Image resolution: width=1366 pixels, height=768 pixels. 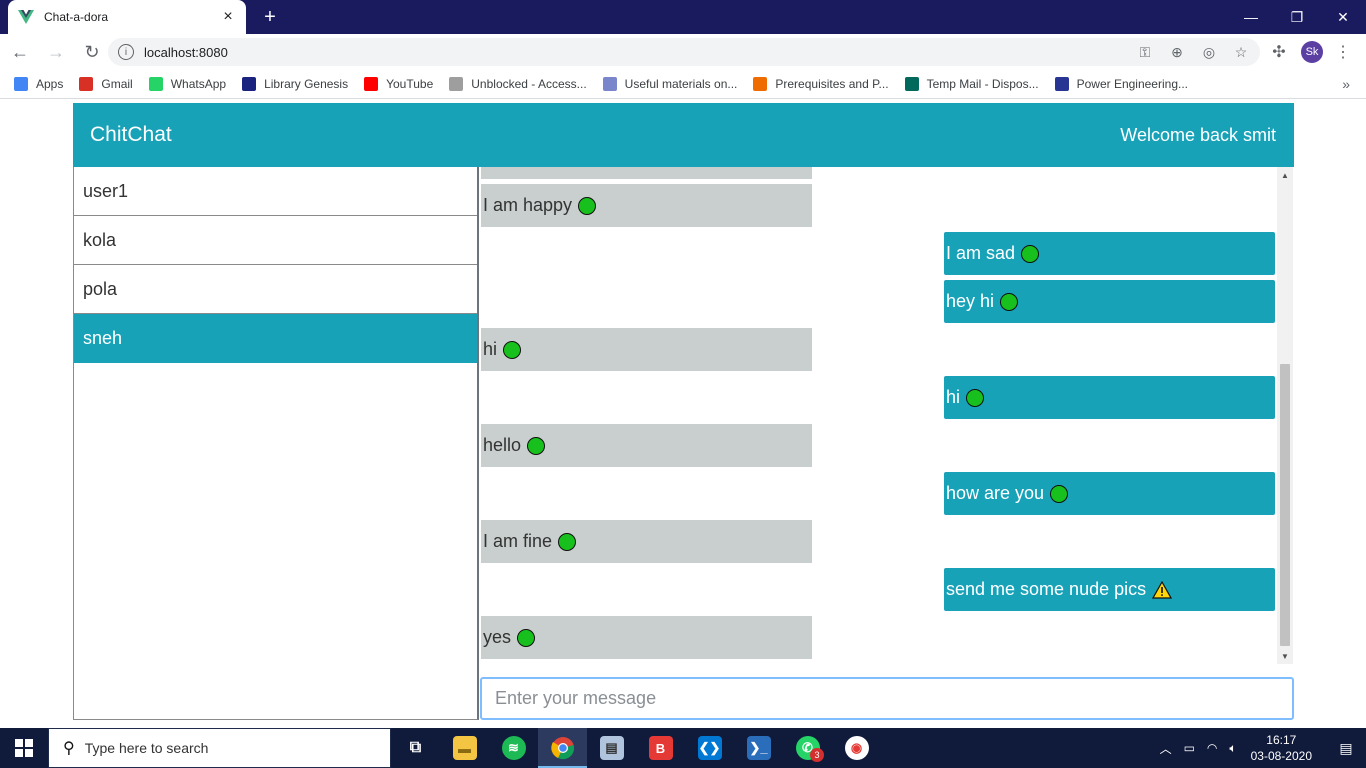 I want to click on spotify-button: ≋, so click(x=513, y=748).